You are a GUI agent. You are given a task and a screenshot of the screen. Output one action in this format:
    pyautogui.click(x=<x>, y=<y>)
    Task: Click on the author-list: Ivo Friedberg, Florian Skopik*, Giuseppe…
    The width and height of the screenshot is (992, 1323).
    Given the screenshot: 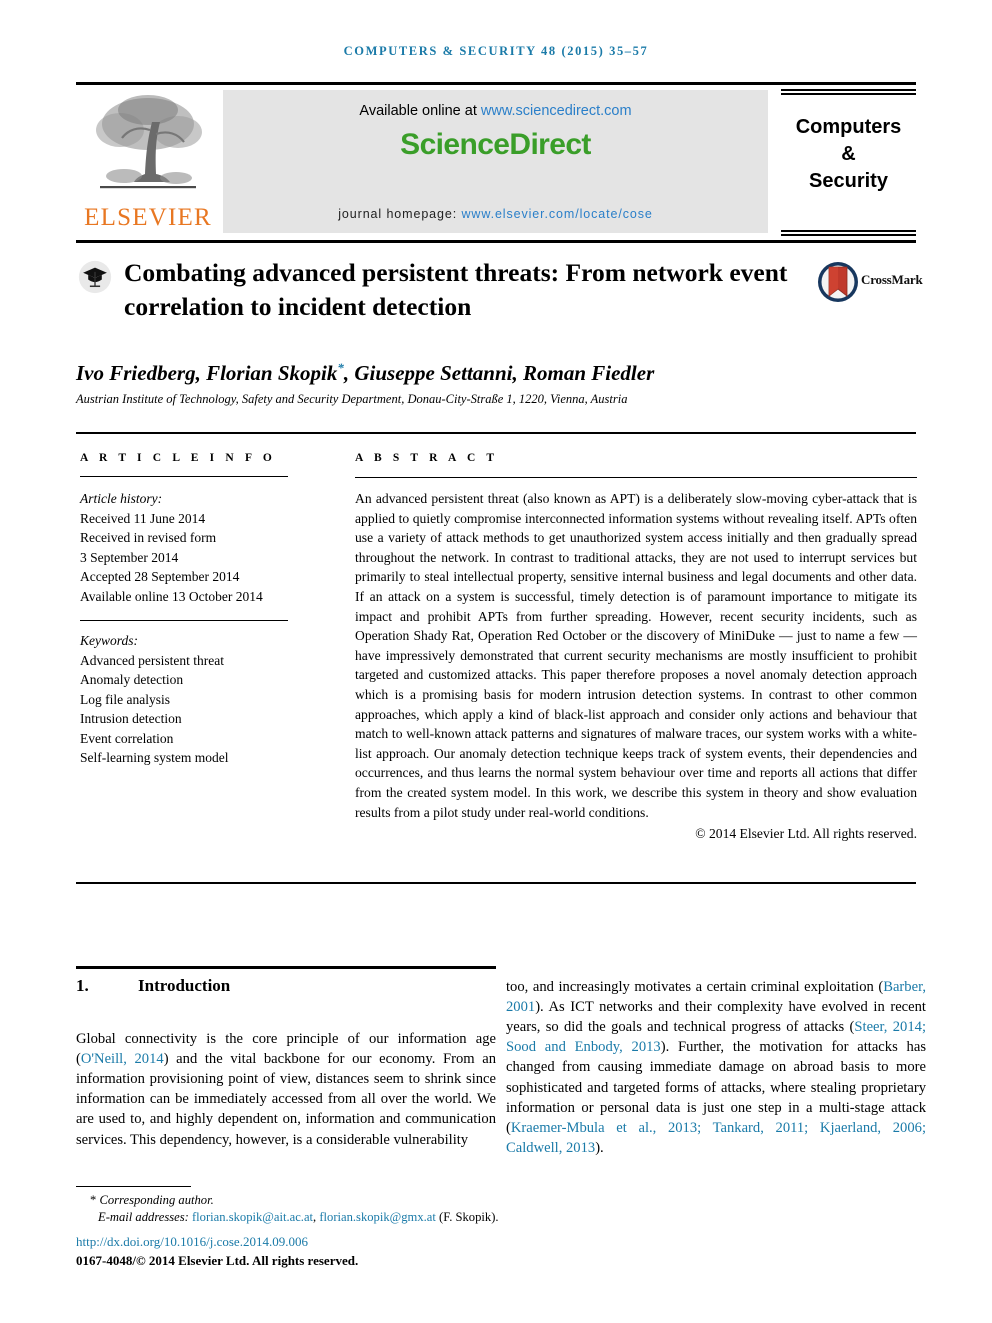 What is the action you would take?
    pyautogui.click(x=496, y=373)
    